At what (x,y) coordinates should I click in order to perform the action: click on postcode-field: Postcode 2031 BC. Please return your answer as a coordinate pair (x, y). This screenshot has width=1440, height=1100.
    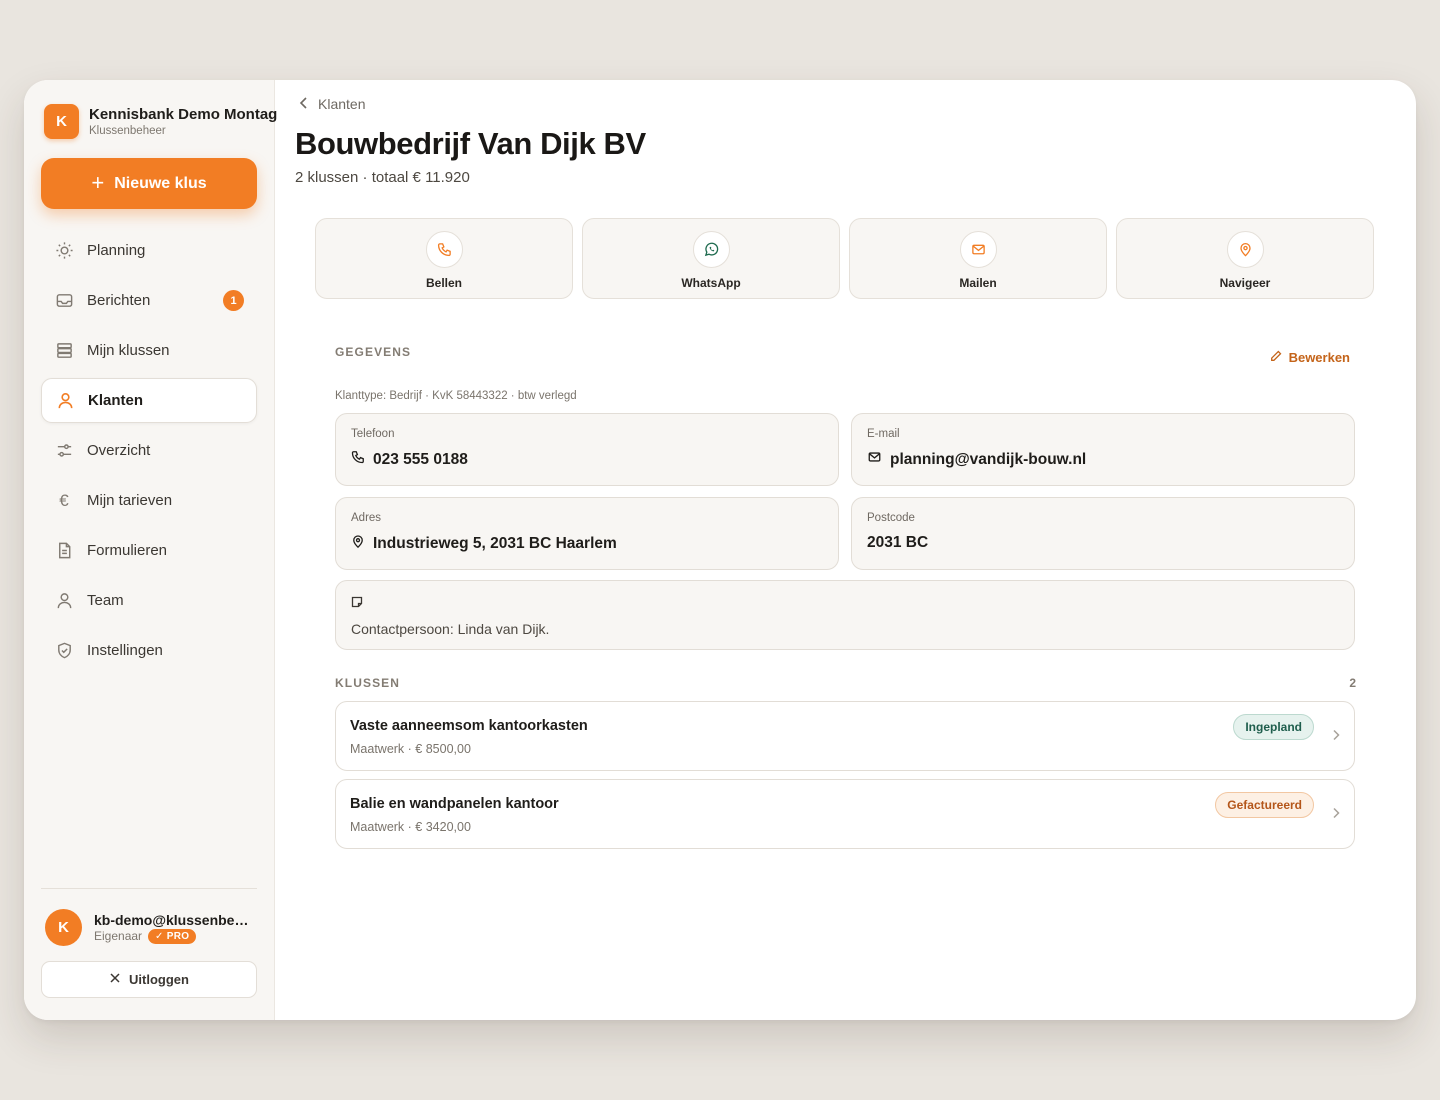
    Looking at the image, I should click on (1103, 533).